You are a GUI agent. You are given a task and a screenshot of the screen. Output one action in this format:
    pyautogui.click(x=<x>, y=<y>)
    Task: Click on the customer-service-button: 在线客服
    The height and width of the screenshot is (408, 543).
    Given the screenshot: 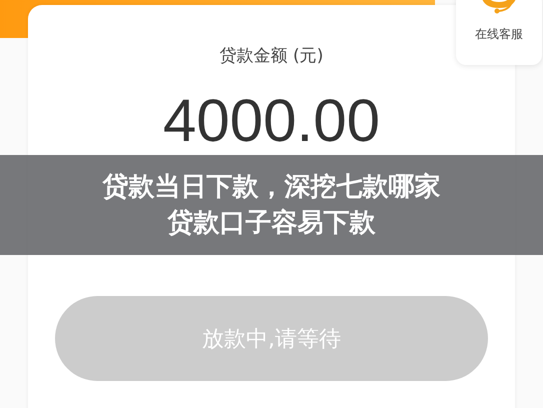 What is the action you would take?
    pyautogui.click(x=499, y=32)
    